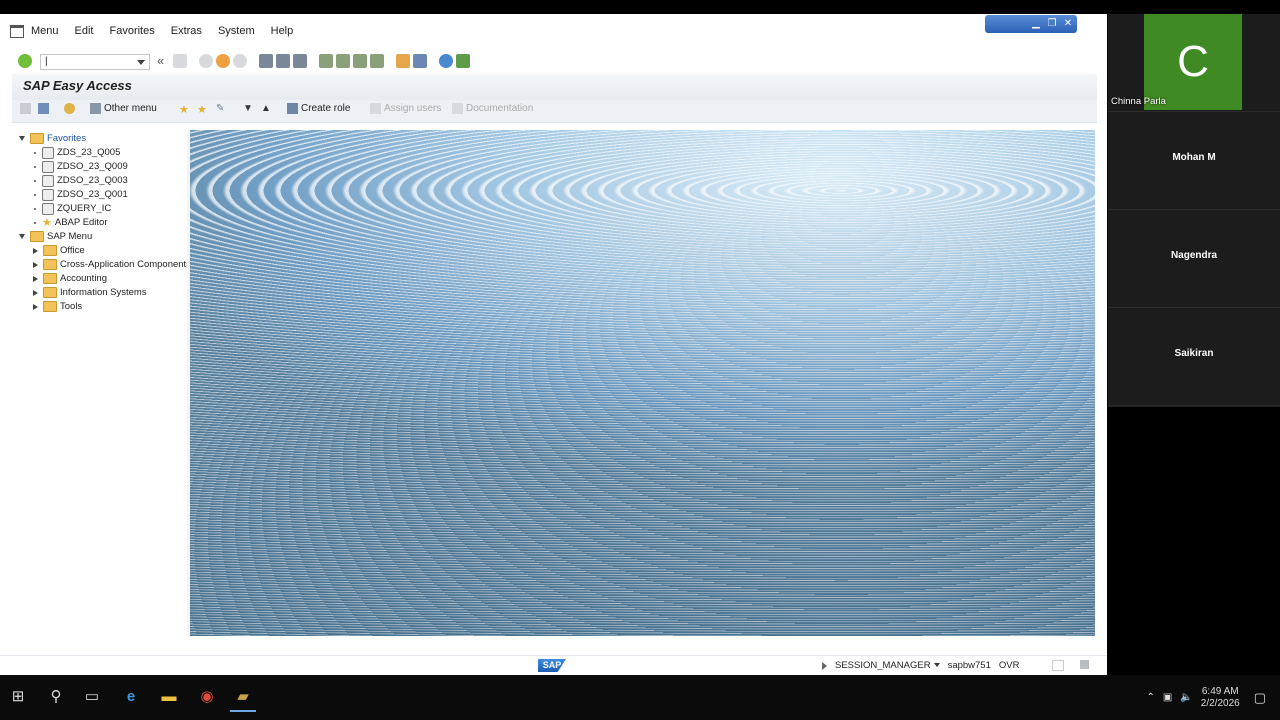 This screenshot has height=720, width=1280. What do you see at coordinates (446, 61) in the screenshot?
I see `help-icon` at bounding box center [446, 61].